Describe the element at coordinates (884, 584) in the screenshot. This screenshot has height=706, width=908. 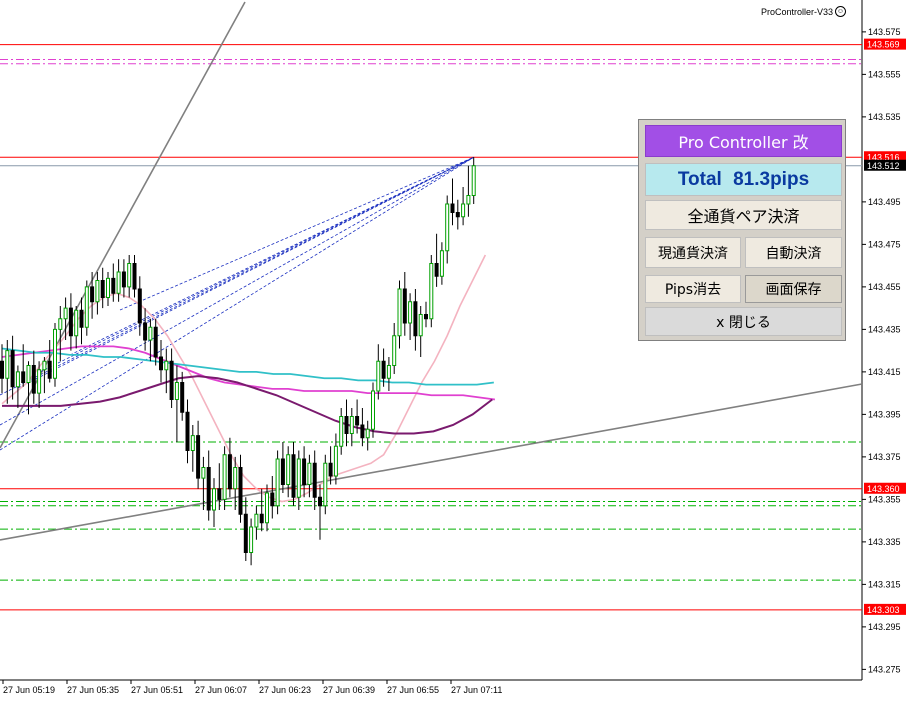
I see `y-tick-label-12: 143.315` at that location.